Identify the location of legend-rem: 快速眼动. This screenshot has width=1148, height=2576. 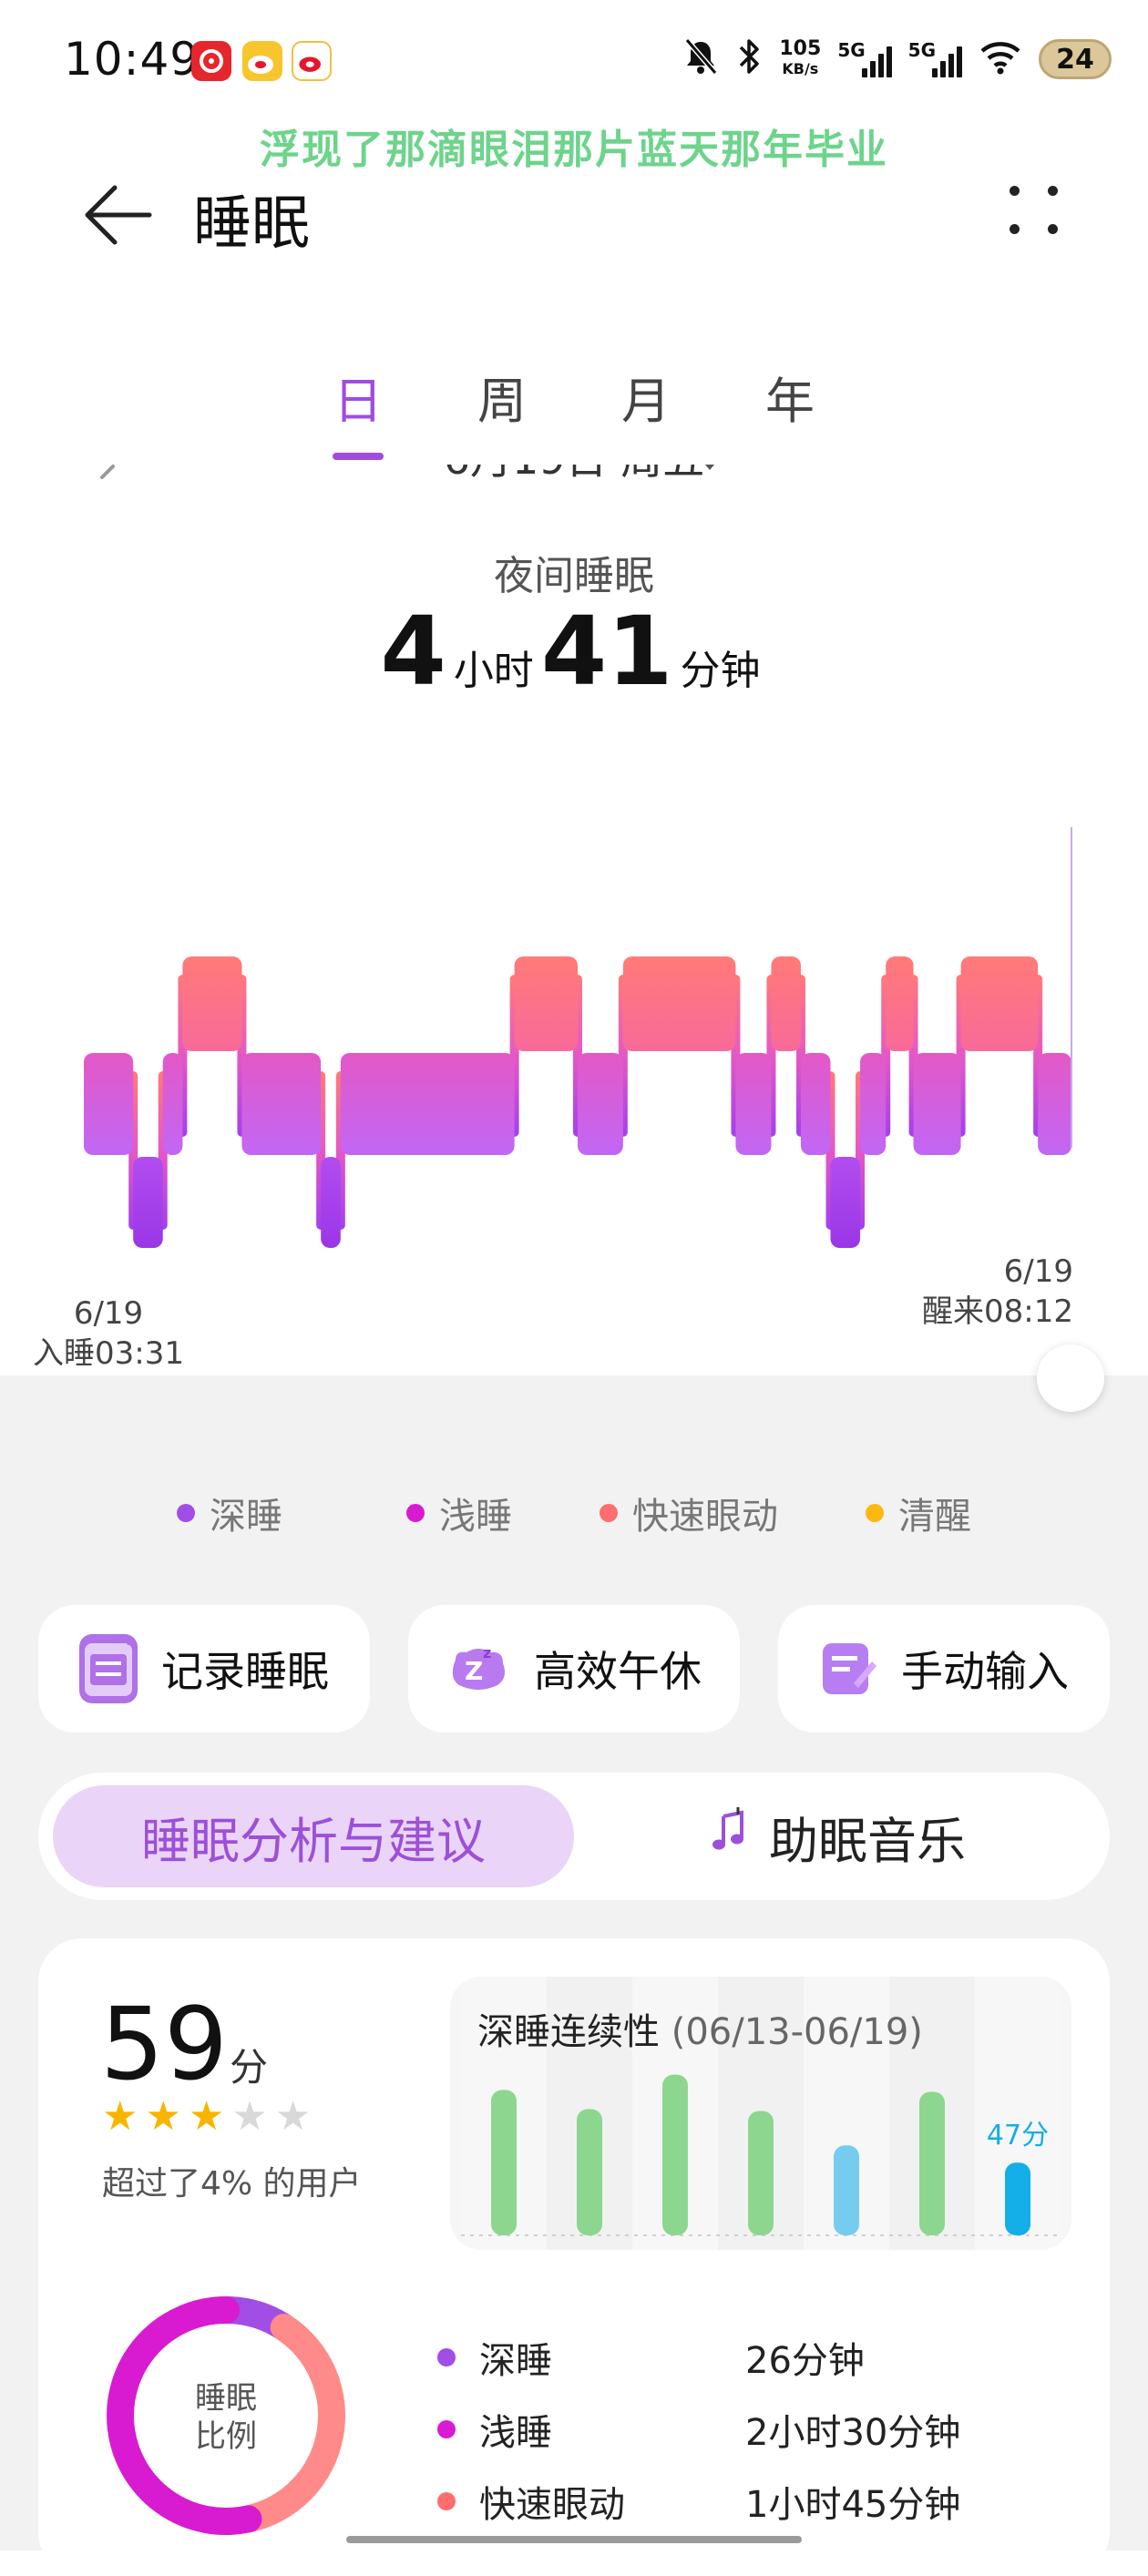
(689, 1513).